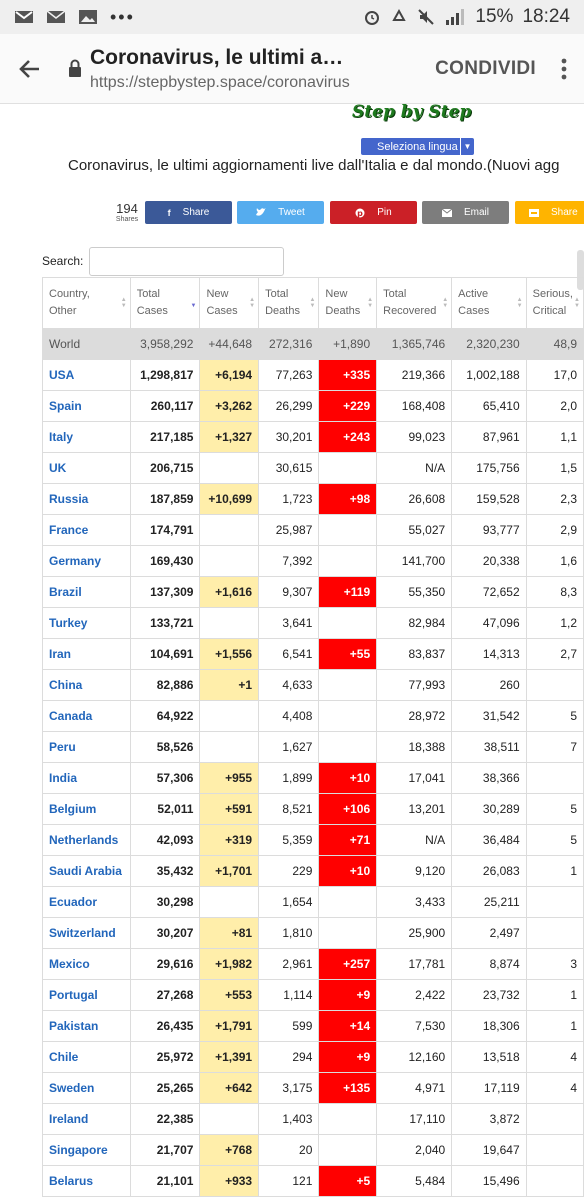 This screenshot has height=1200, width=584. Describe the element at coordinates (411, 112) in the screenshot. I see `site-logo: Step by Step` at that location.